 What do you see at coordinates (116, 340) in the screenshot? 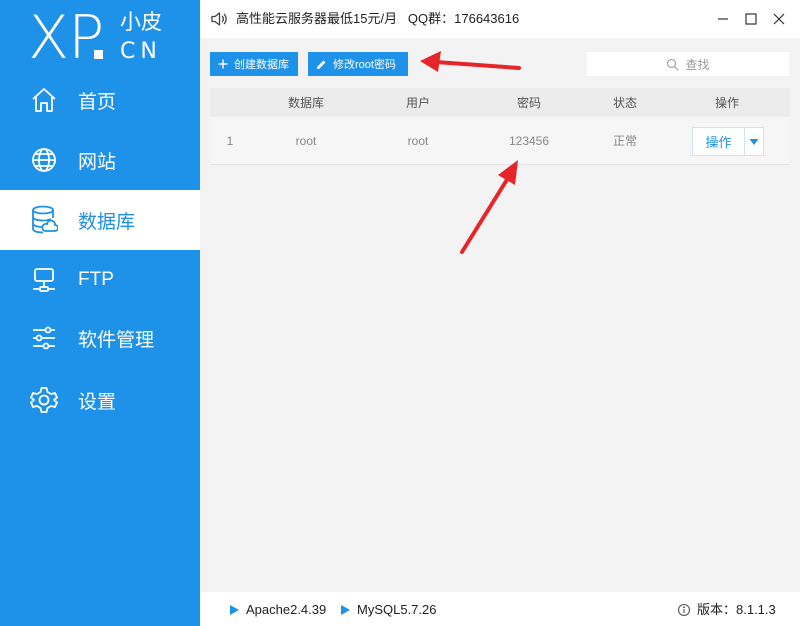
I see `sidebar-item-label: 软件管理` at bounding box center [116, 340].